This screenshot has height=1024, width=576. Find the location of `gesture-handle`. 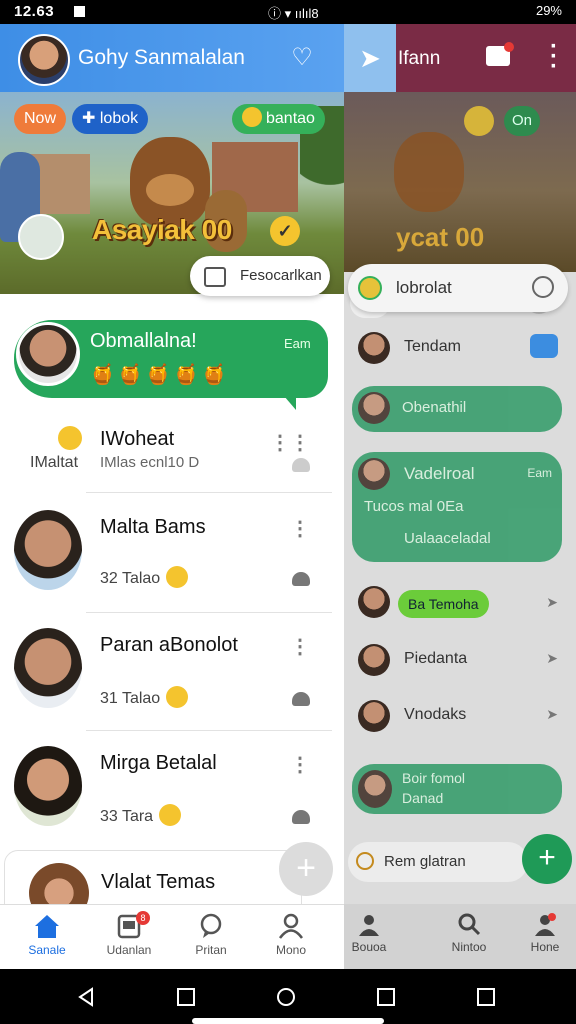

gesture-handle is located at coordinates (288, 1021).